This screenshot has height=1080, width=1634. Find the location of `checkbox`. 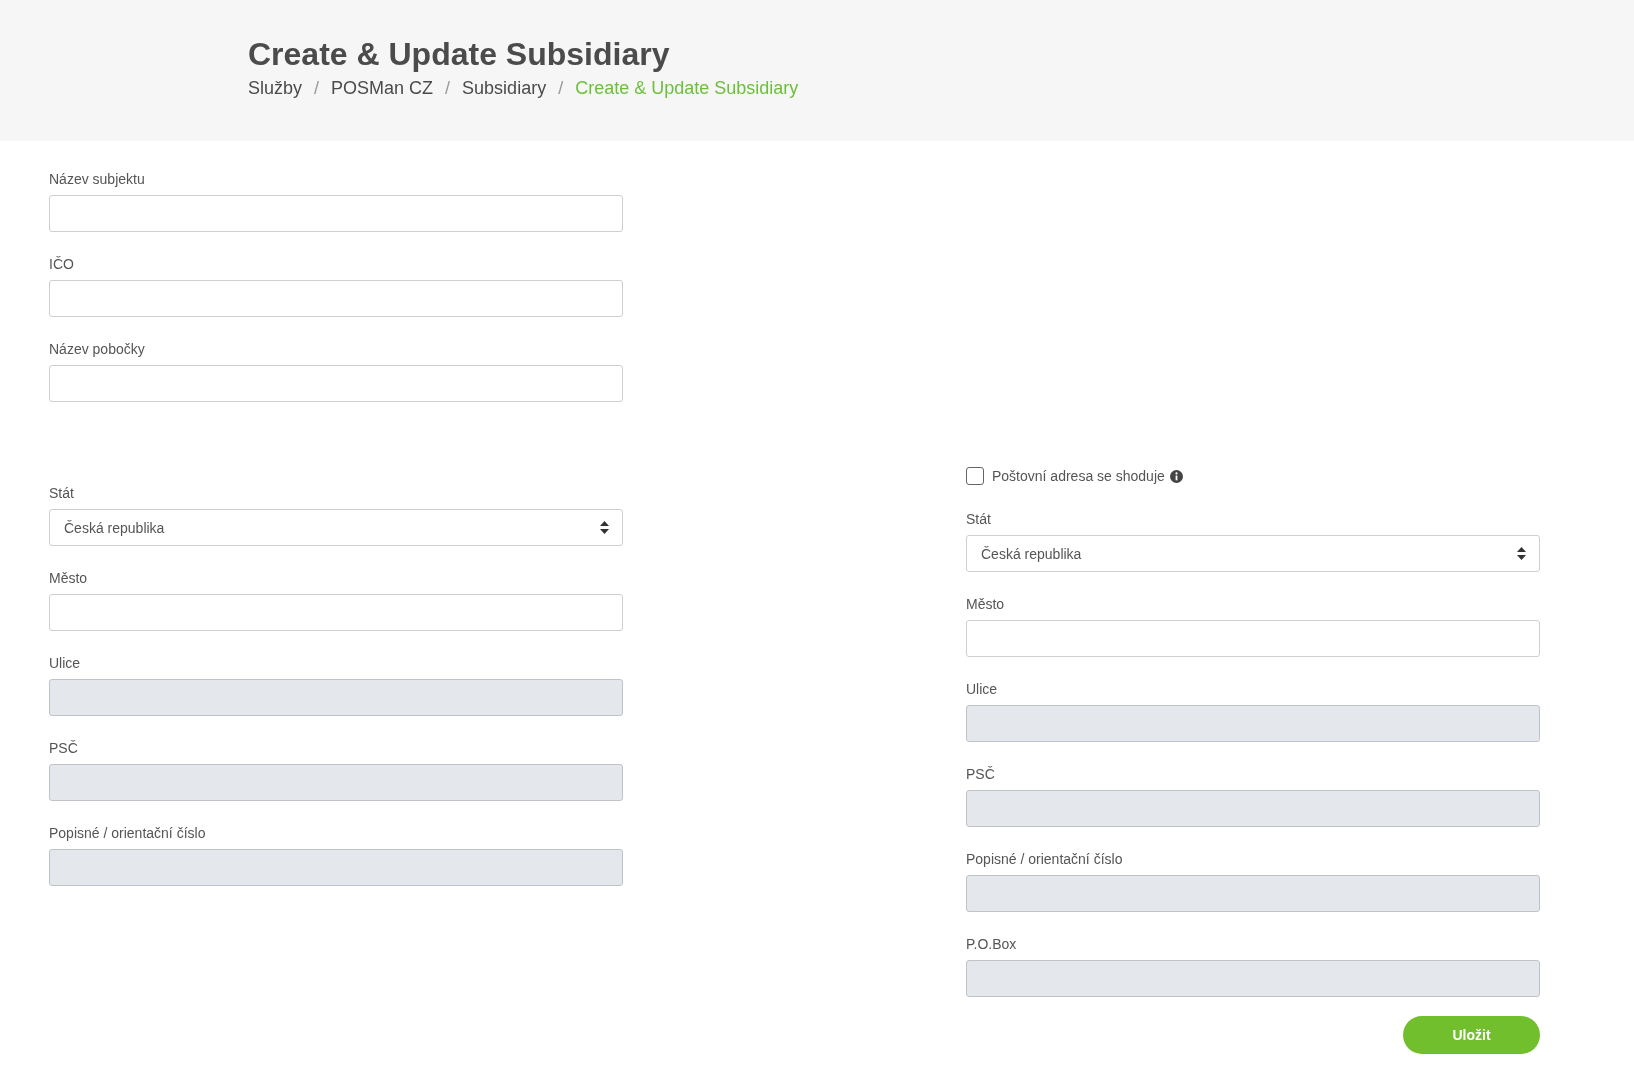

checkbox is located at coordinates (975, 476).